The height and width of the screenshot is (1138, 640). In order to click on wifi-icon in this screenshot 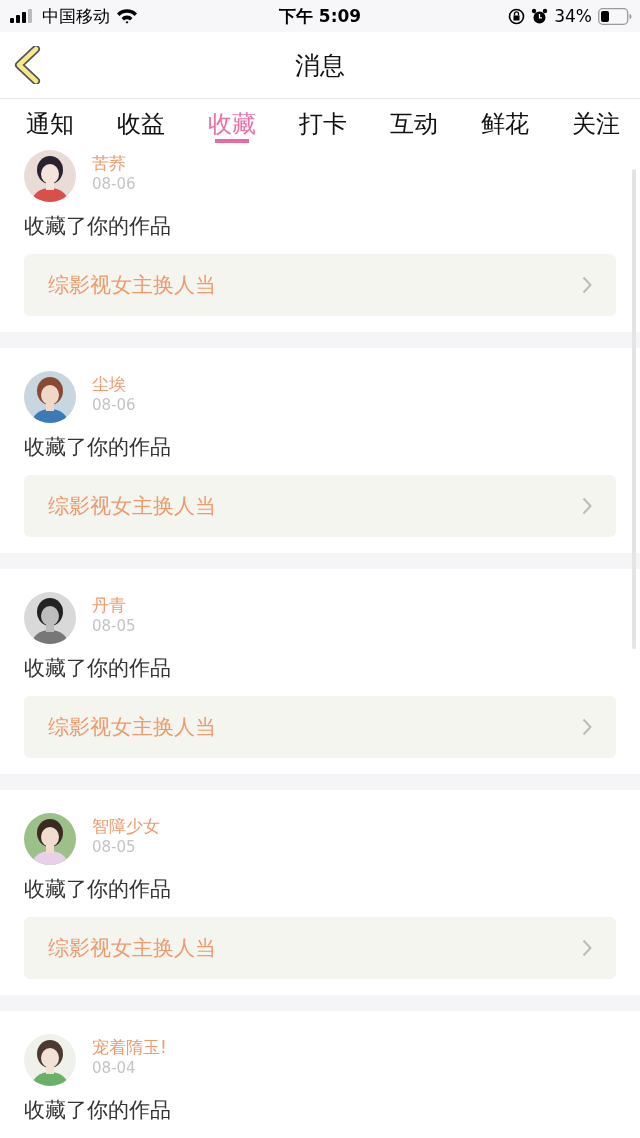, I will do `click(127, 16)`.